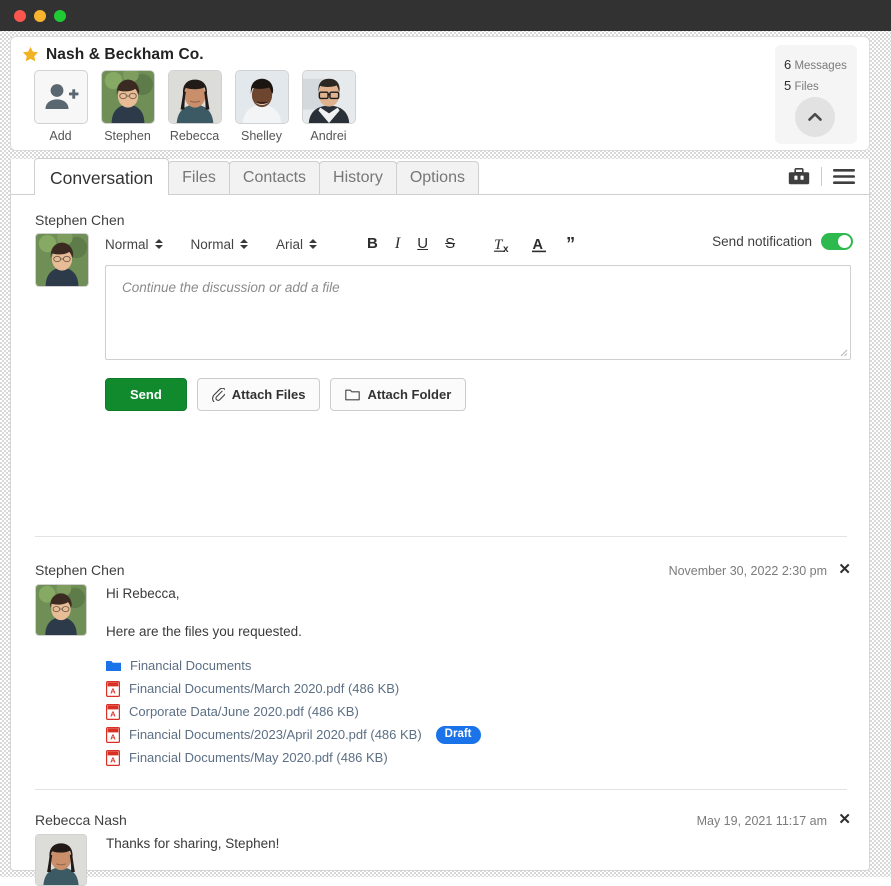 Image resolution: width=891 pixels, height=886 pixels. I want to click on attachment-item: Financial Documents, so click(456, 665).